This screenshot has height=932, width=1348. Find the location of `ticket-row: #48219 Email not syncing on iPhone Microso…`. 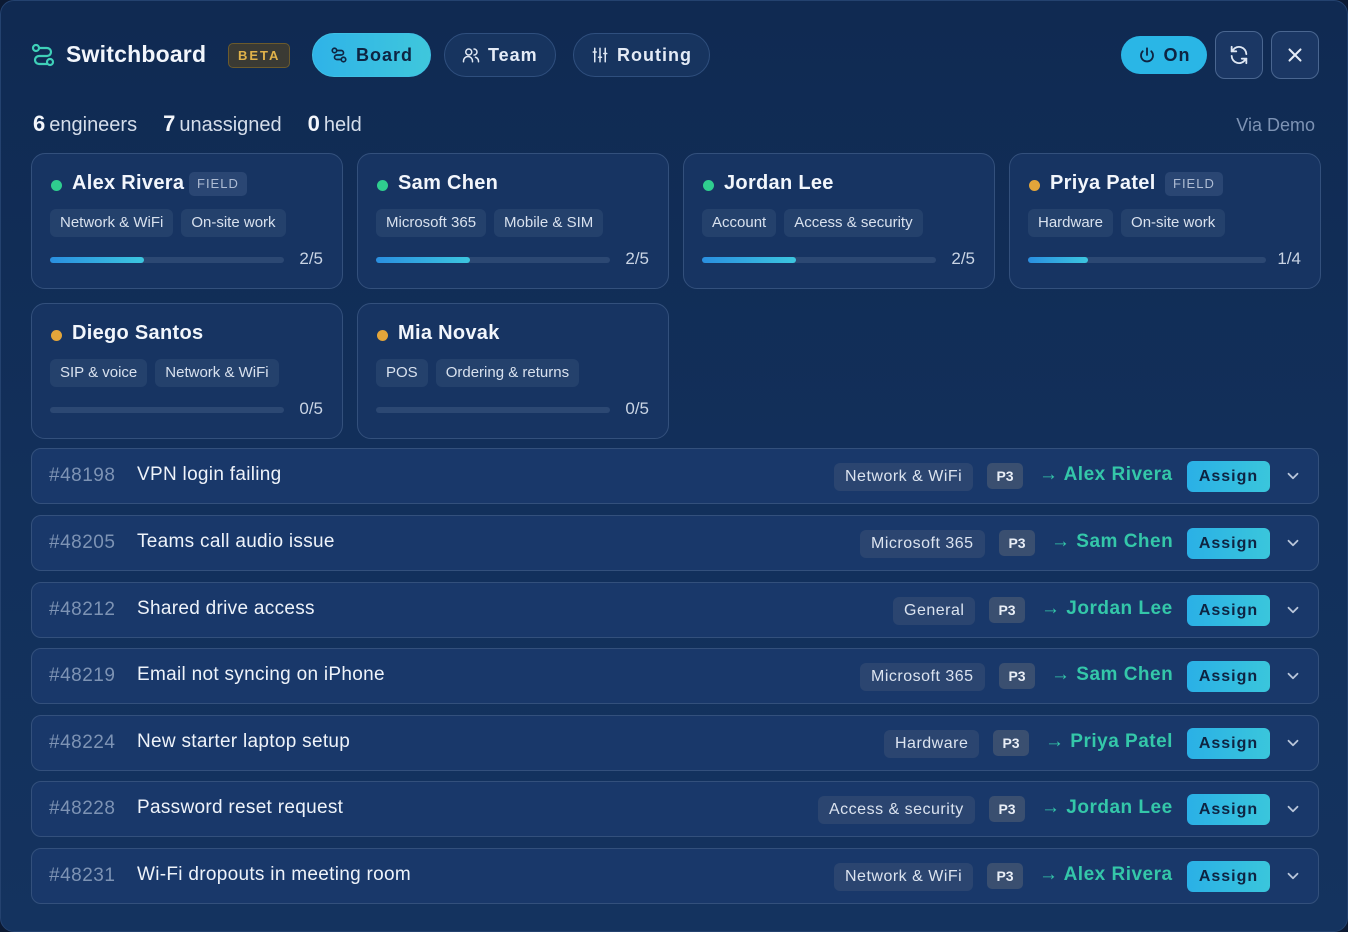

ticket-row: #48219 Email not syncing on iPhone Microso… is located at coordinates (675, 676).